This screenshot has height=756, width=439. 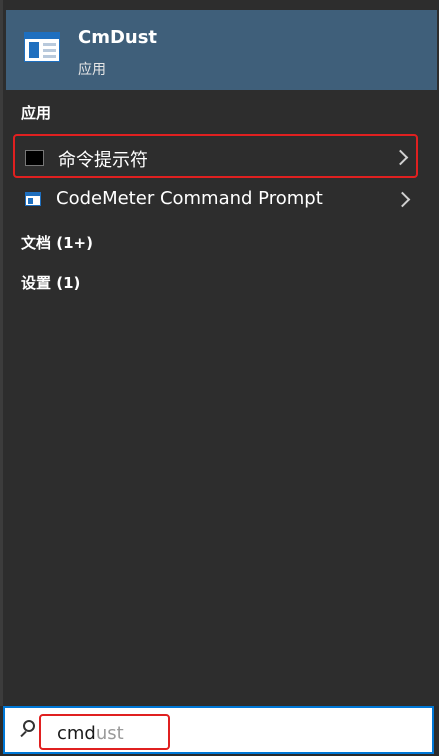 I want to click on autocomplete-suggestion: ust, so click(x=109, y=733).